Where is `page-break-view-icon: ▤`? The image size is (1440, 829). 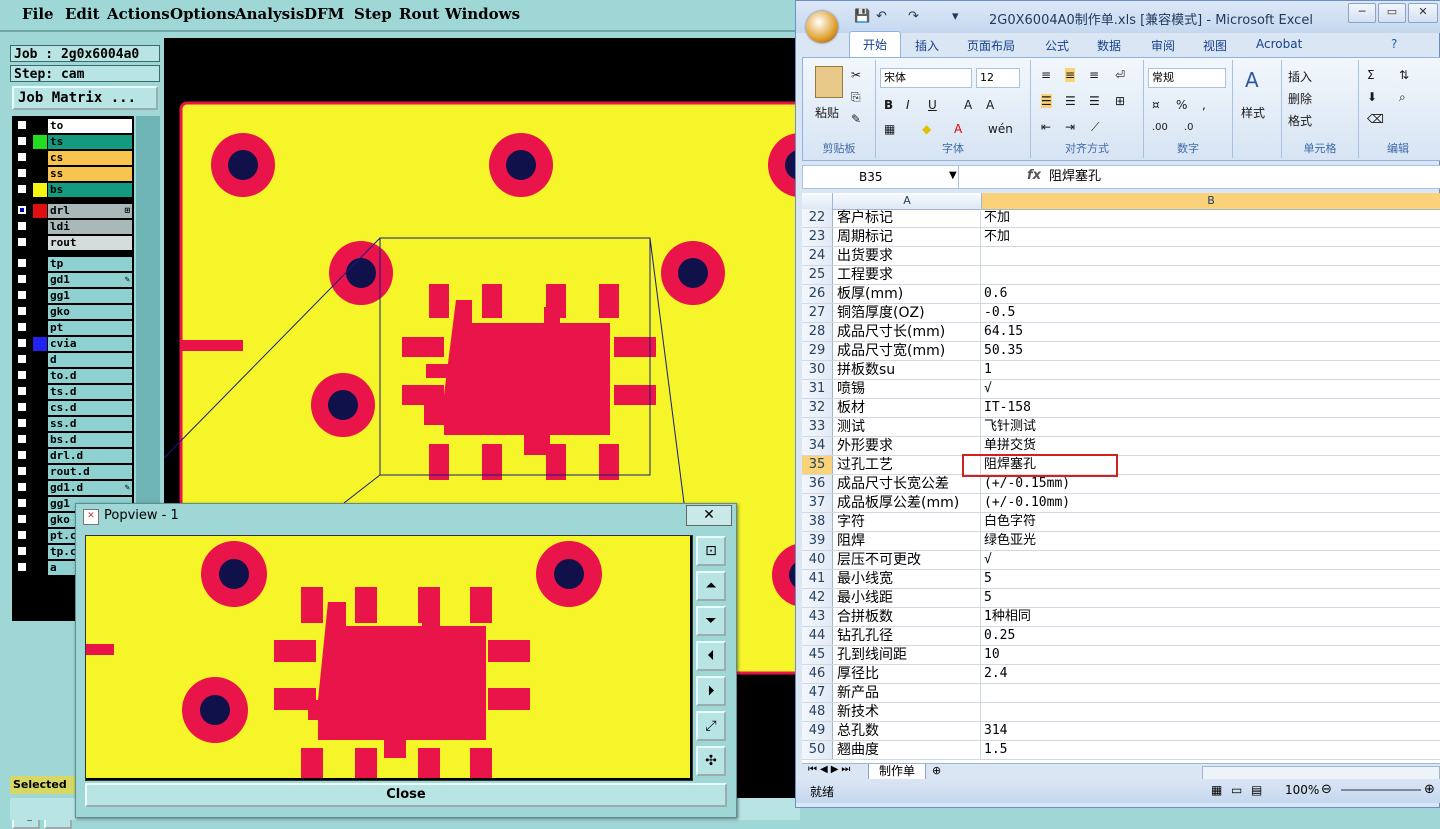
page-break-view-icon: ▤ is located at coordinates (1256, 790).